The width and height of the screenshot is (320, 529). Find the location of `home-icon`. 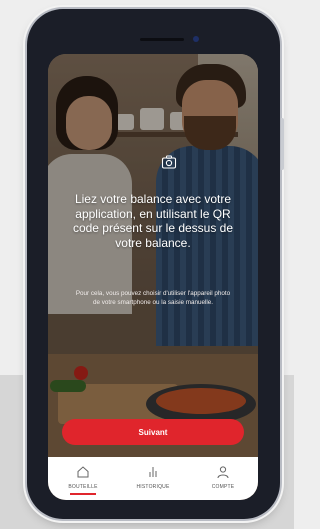

home-icon is located at coordinates (83, 472).